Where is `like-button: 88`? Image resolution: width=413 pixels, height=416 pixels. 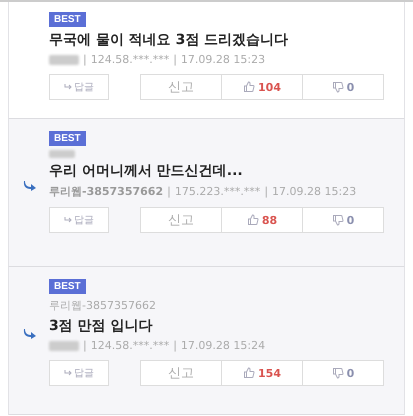
like-button: 88 is located at coordinates (262, 220).